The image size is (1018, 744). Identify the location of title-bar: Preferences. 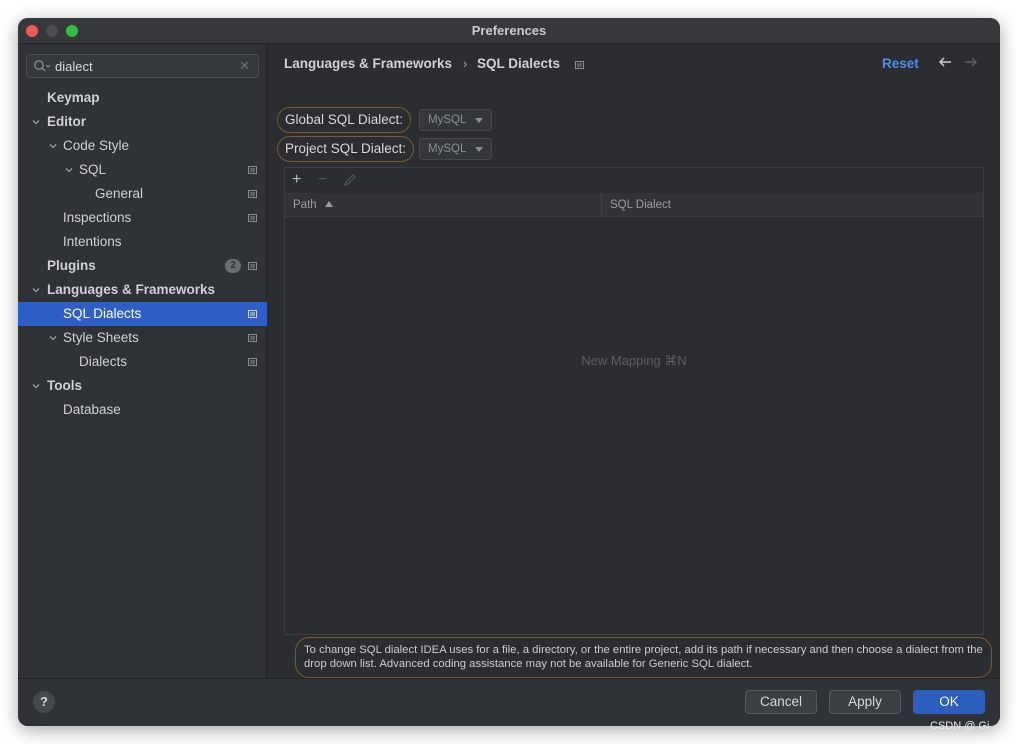
(509, 31).